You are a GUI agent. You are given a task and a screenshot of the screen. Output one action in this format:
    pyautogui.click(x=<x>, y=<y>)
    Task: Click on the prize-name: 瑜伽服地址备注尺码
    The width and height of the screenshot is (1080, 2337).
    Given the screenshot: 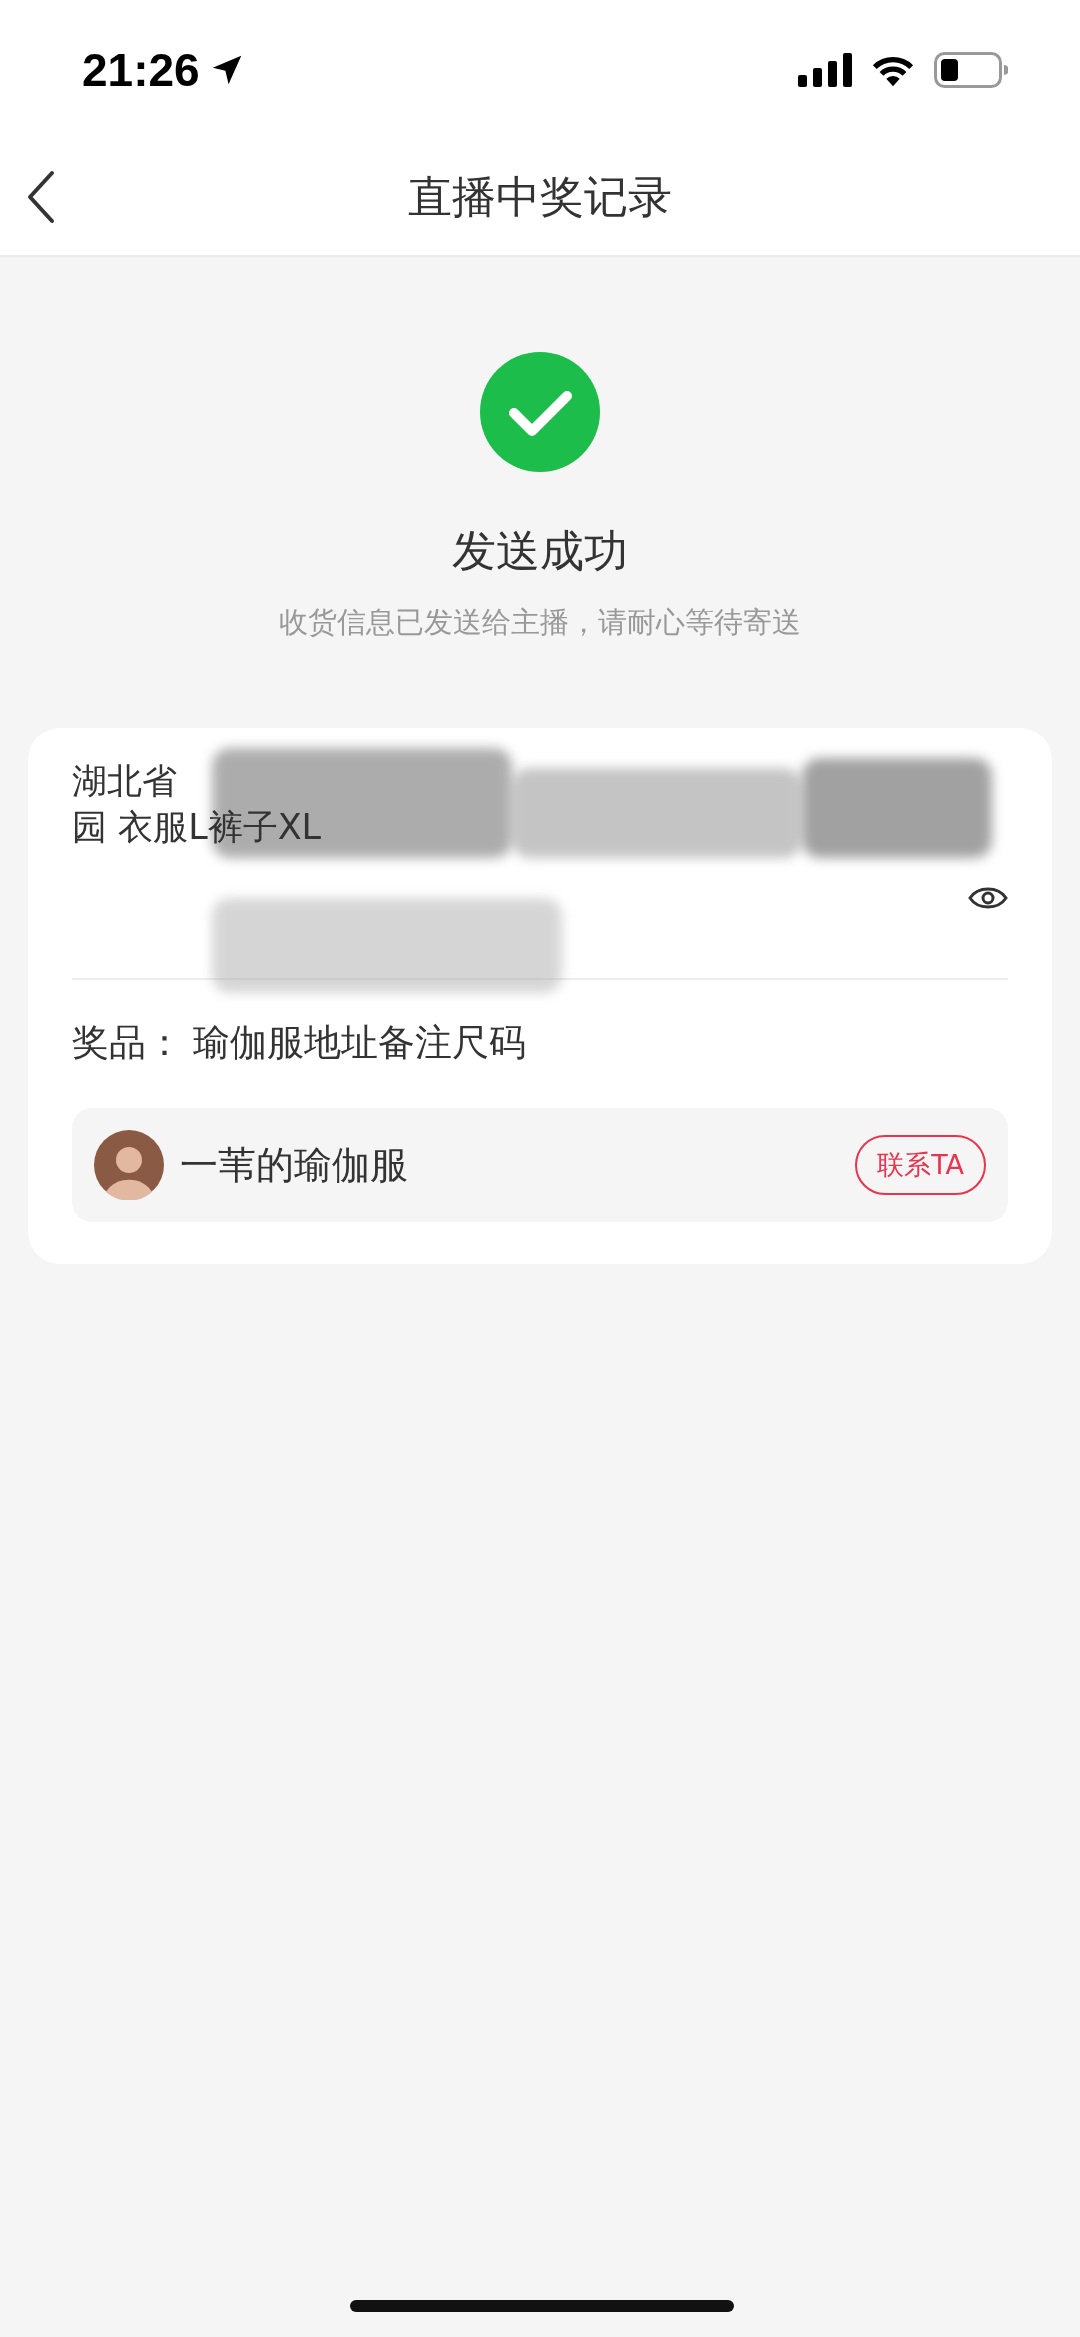 What is the action you would take?
    pyautogui.click(x=359, y=1043)
    